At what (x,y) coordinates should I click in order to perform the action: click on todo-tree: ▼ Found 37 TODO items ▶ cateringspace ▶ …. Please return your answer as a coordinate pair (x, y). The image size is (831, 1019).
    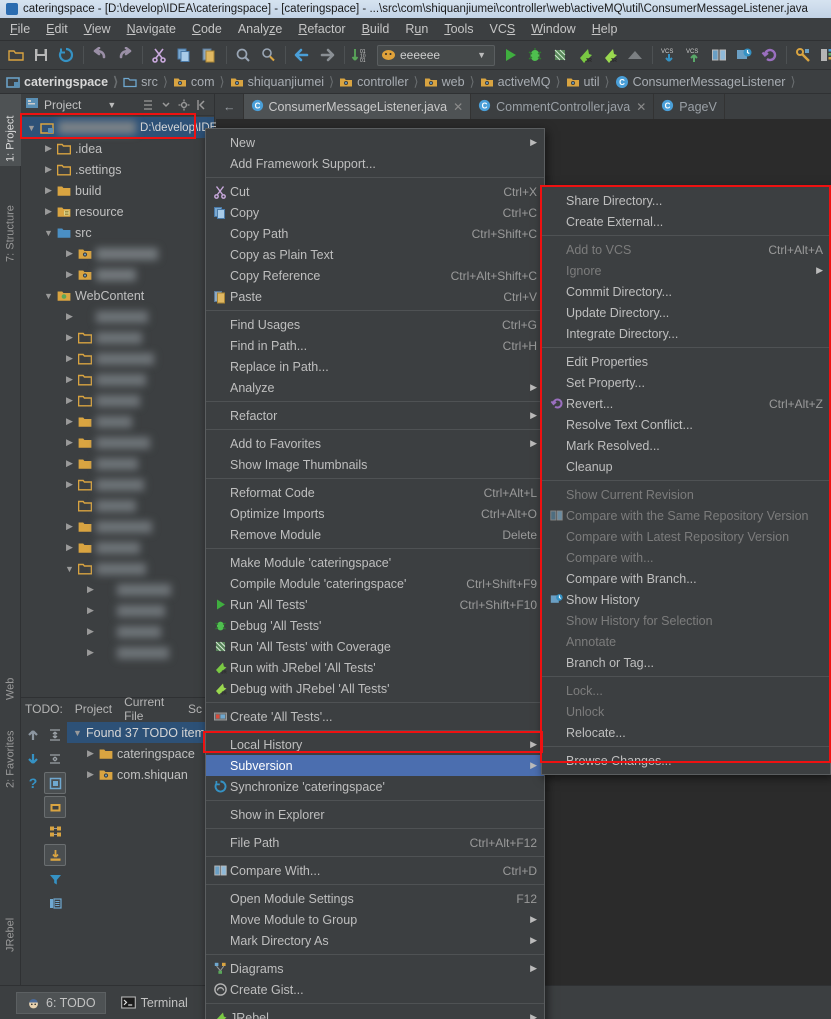
    Looking at the image, I should click on (140, 853).